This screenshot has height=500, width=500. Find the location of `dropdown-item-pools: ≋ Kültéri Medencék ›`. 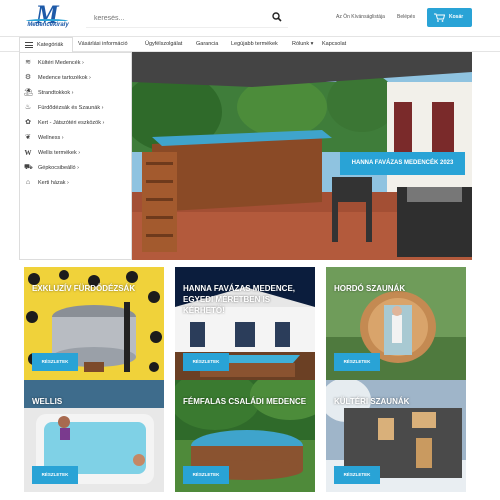

dropdown-item-pools: ≋ Kültéri Medencék › is located at coordinates (76, 63).